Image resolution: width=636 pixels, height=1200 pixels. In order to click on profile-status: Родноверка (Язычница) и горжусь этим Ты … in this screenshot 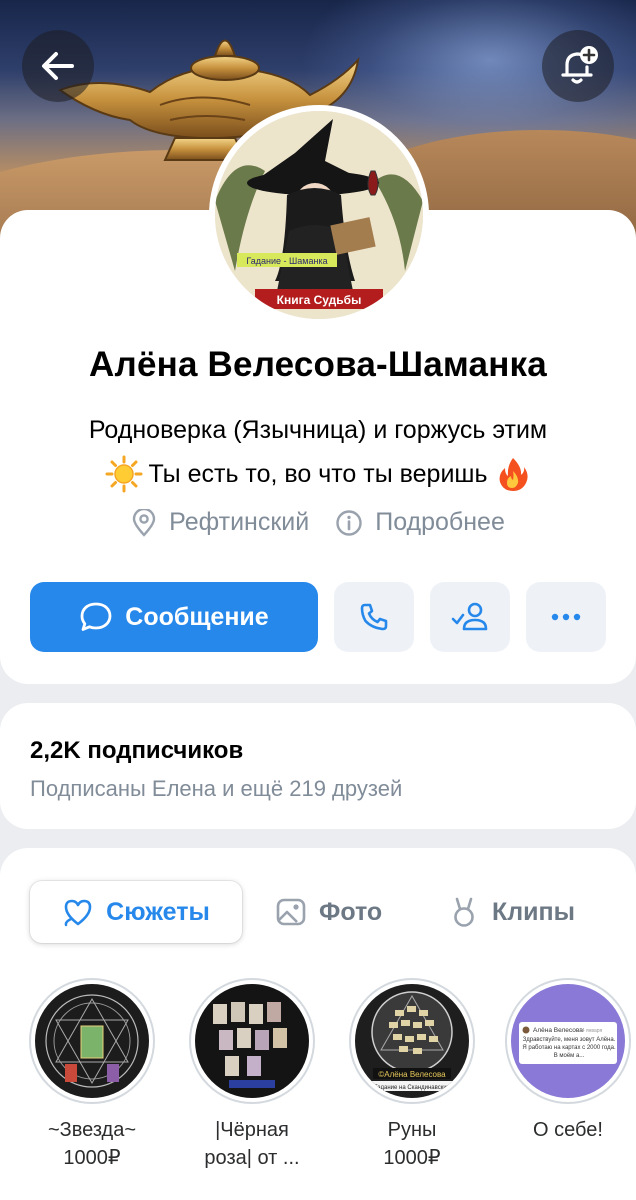, I will do `click(318, 452)`.